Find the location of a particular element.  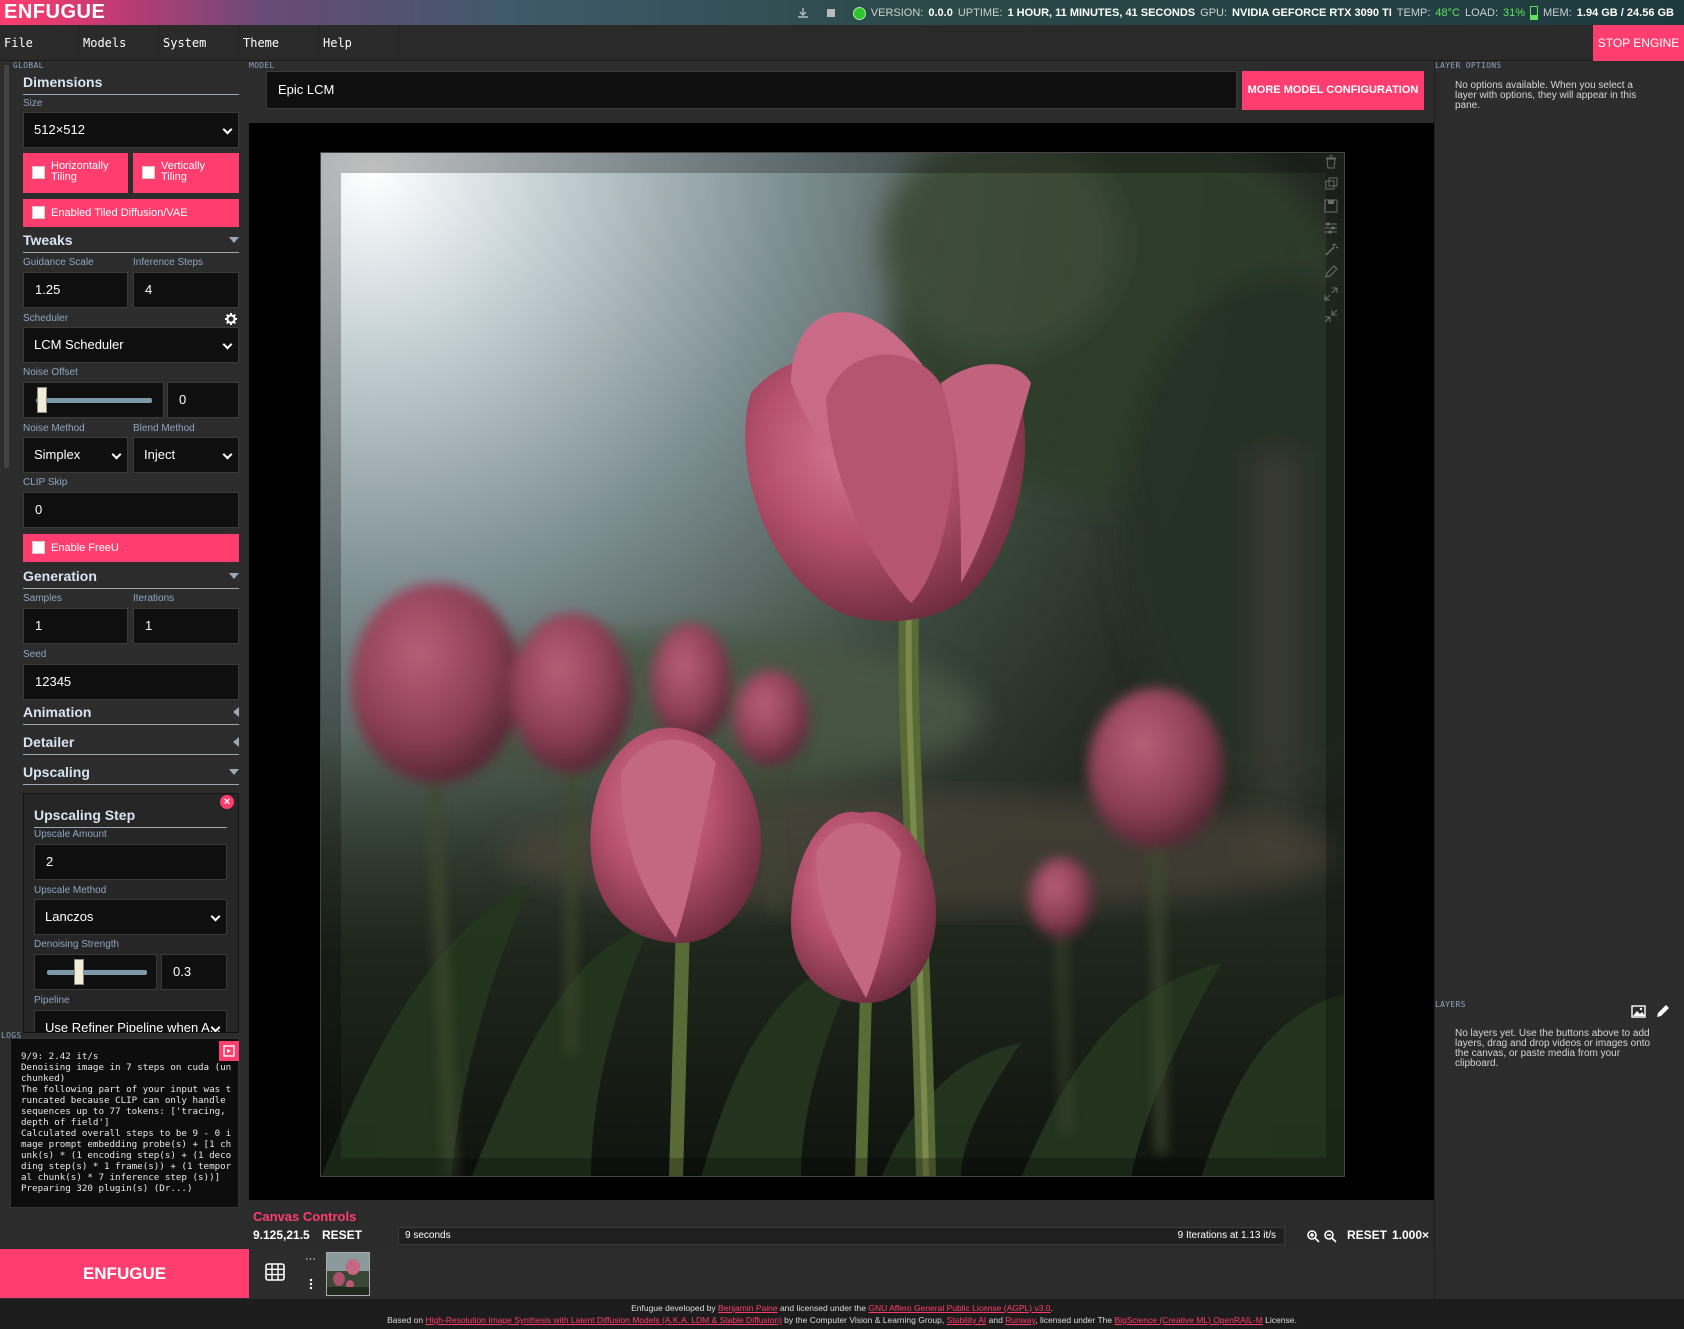

detailer-header: Detailer is located at coordinates (131, 743).